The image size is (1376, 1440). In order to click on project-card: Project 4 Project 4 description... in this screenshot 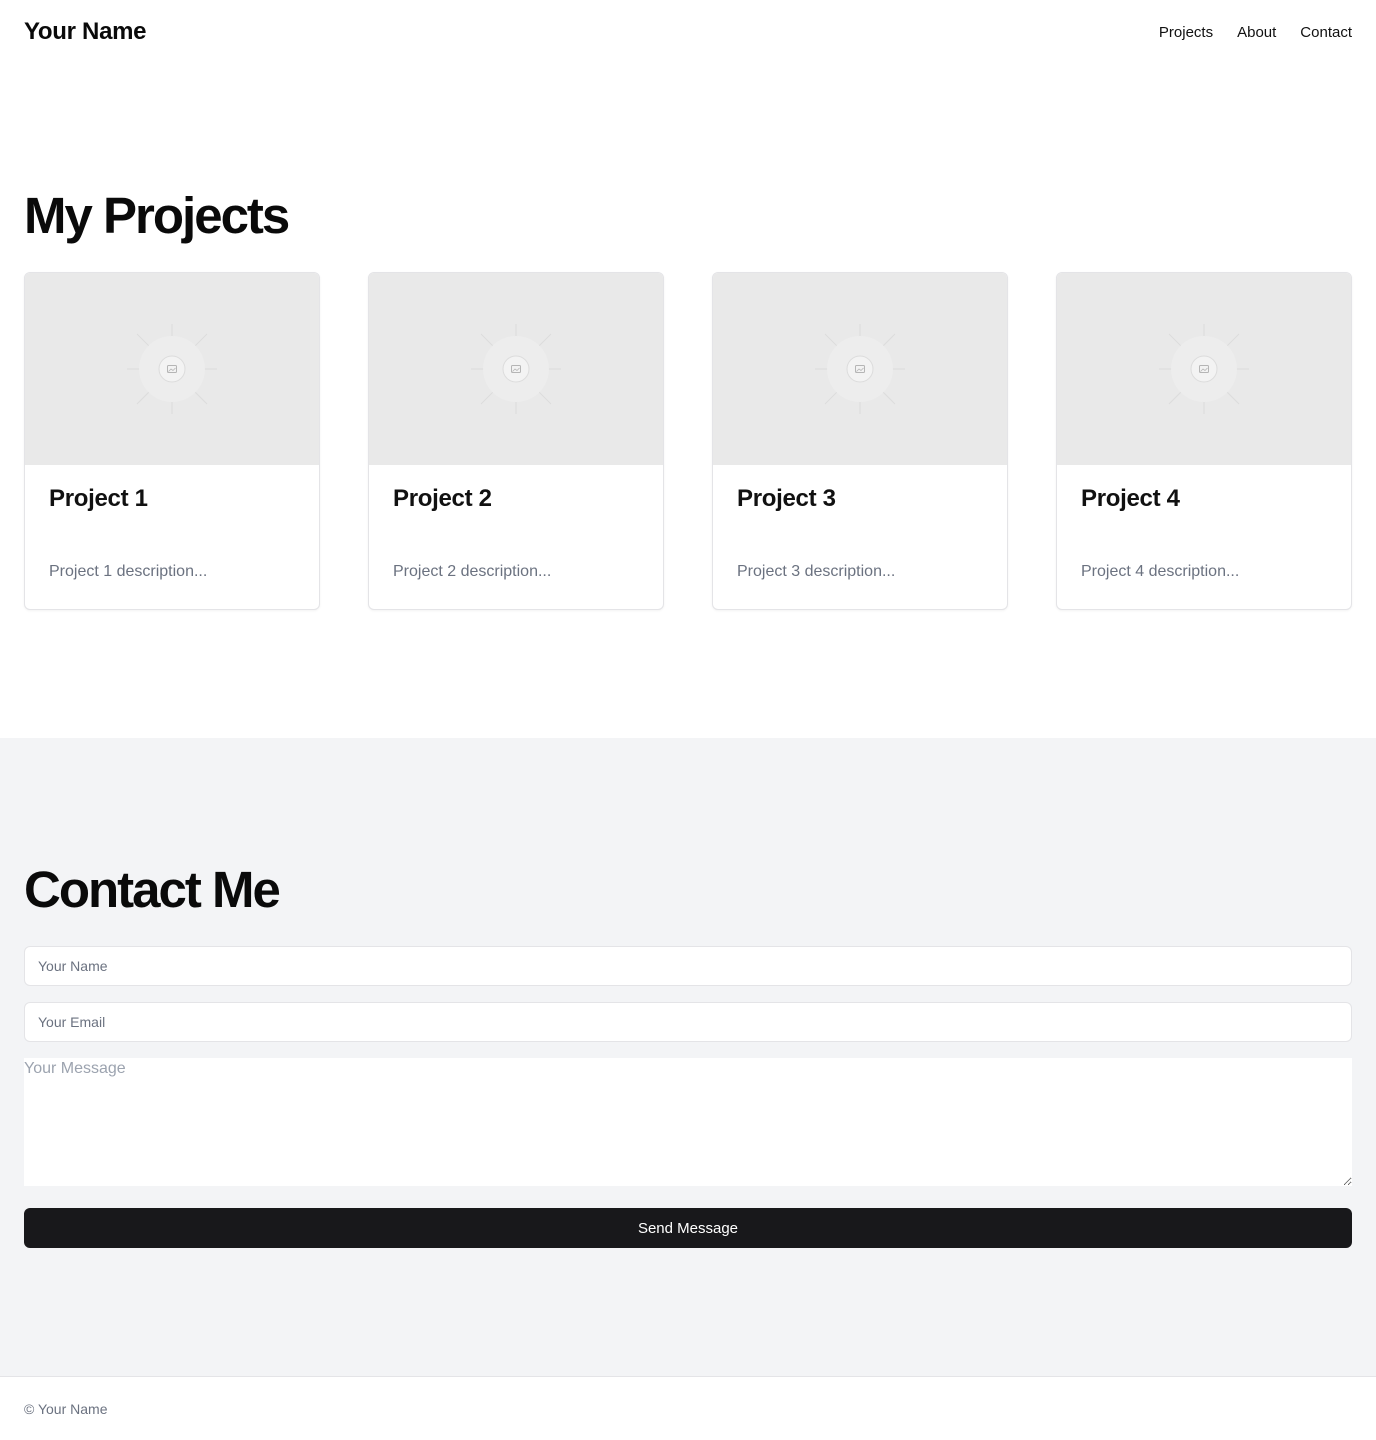, I will do `click(1204, 441)`.